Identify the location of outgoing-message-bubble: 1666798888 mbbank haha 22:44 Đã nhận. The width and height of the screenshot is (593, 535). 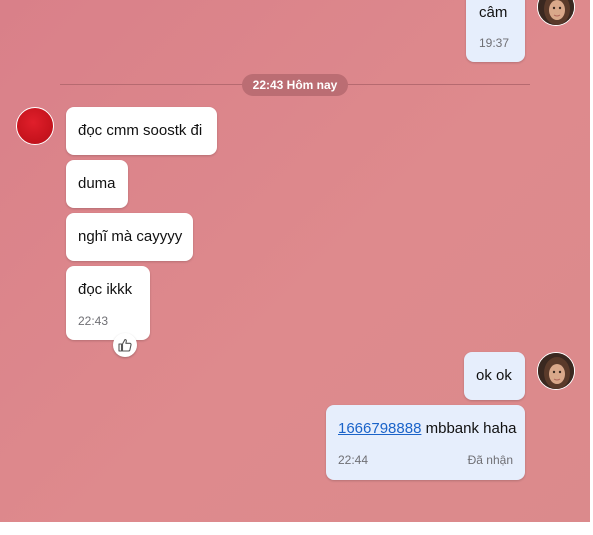
(425, 442).